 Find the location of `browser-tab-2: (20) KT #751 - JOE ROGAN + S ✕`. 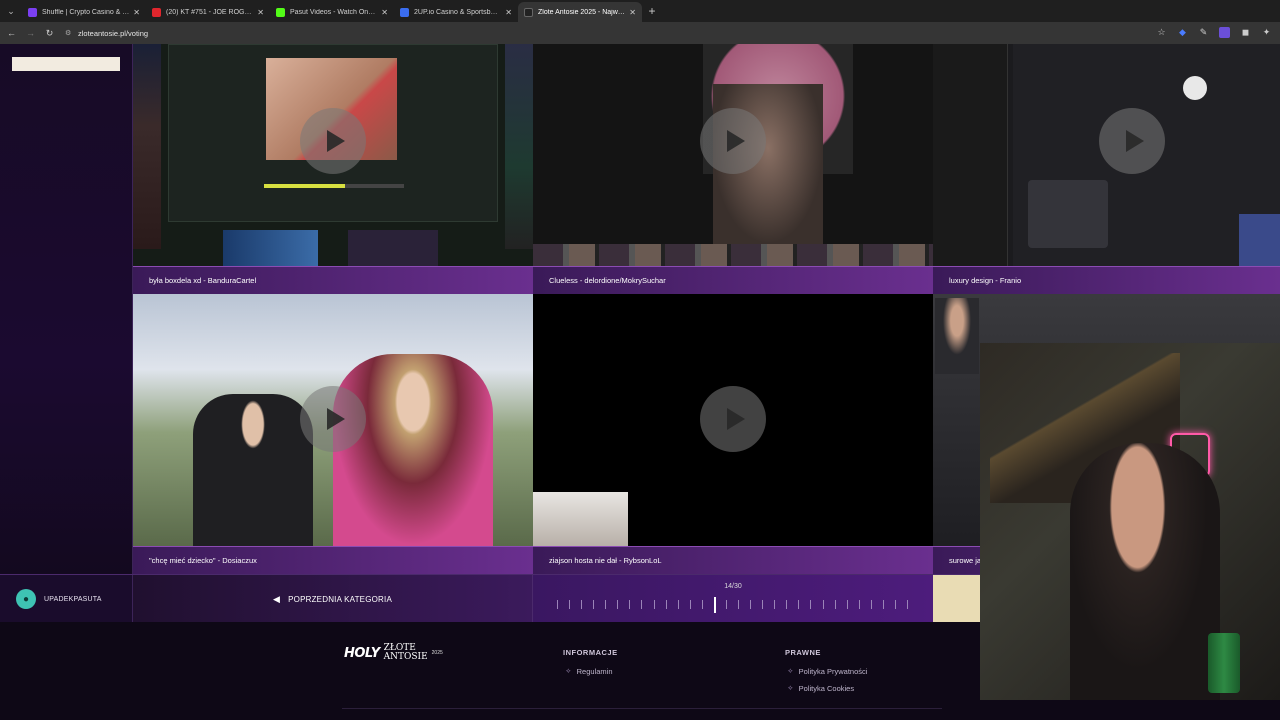

browser-tab-2: (20) KT #751 - JOE ROGAN + S ✕ is located at coordinates (208, 12).